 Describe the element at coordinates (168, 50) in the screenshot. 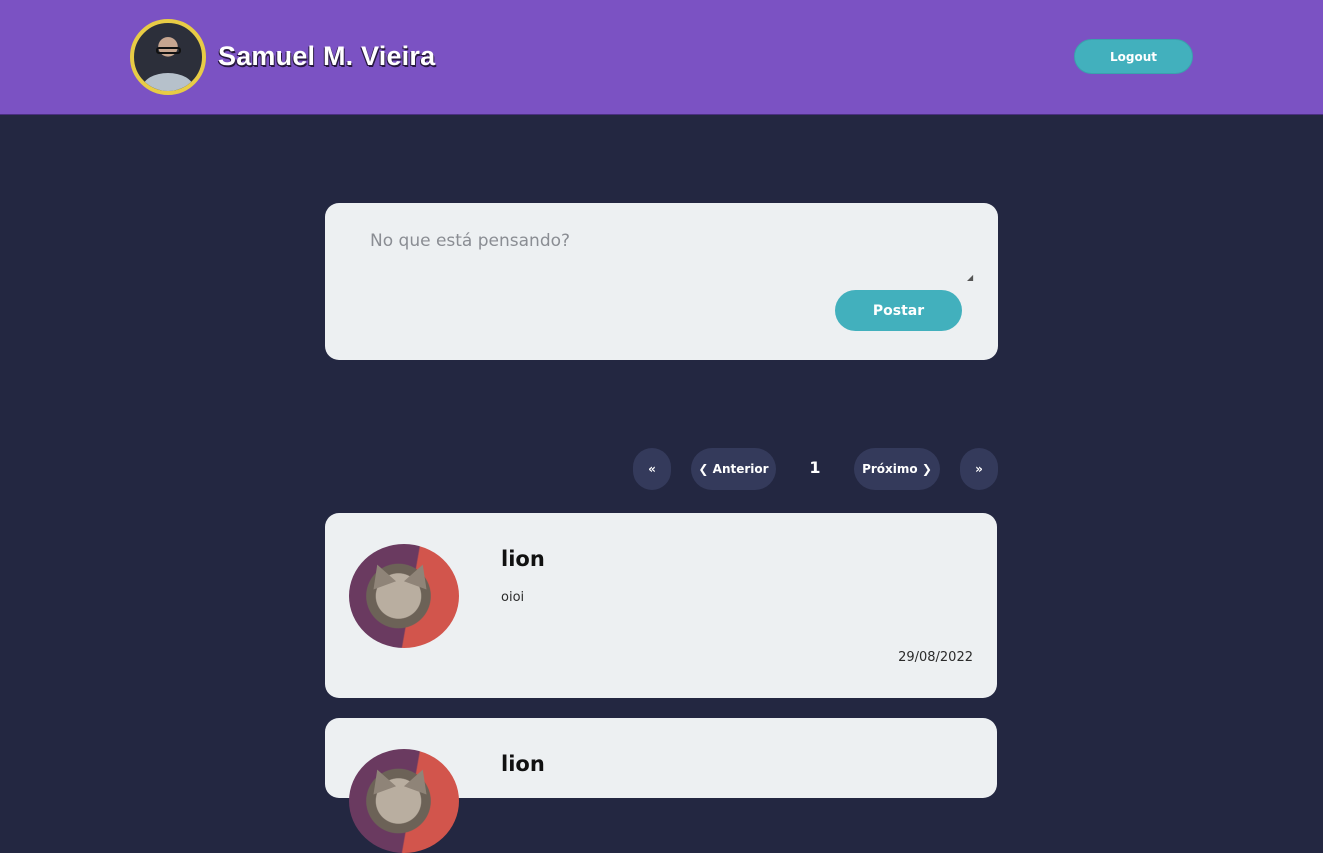

I see `glasses-detail` at that location.